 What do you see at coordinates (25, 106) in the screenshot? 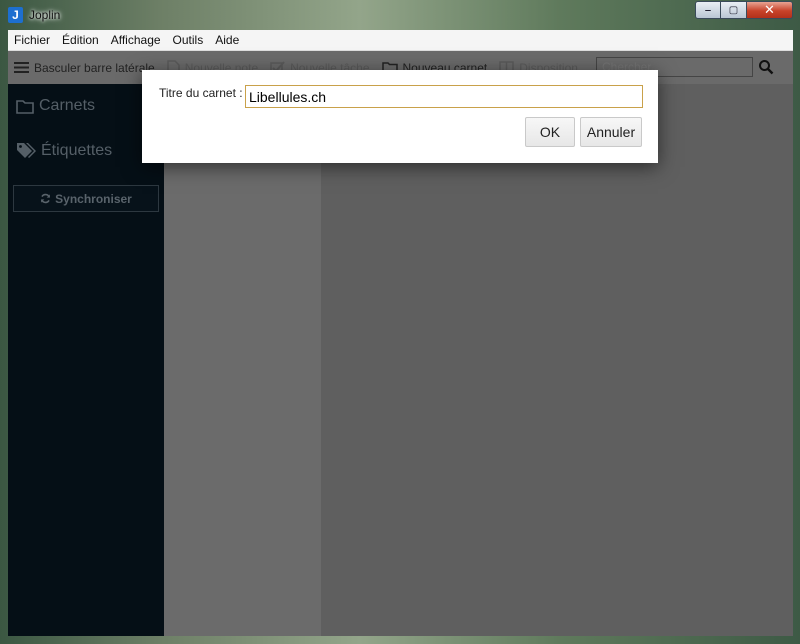
I see `folder-icon` at bounding box center [25, 106].